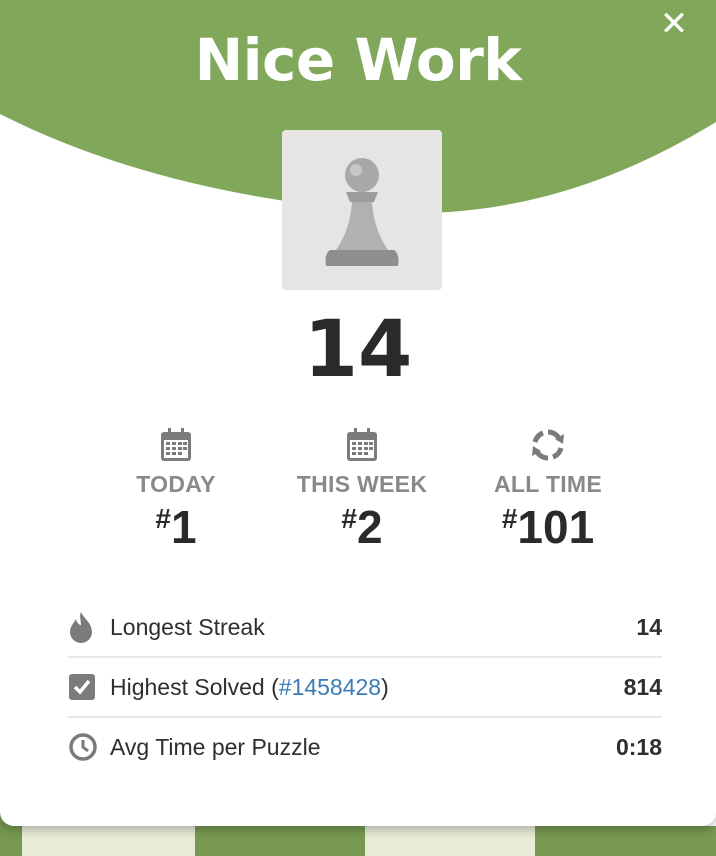  I want to click on stat-label: Avg Time per Puzzle, so click(215, 746).